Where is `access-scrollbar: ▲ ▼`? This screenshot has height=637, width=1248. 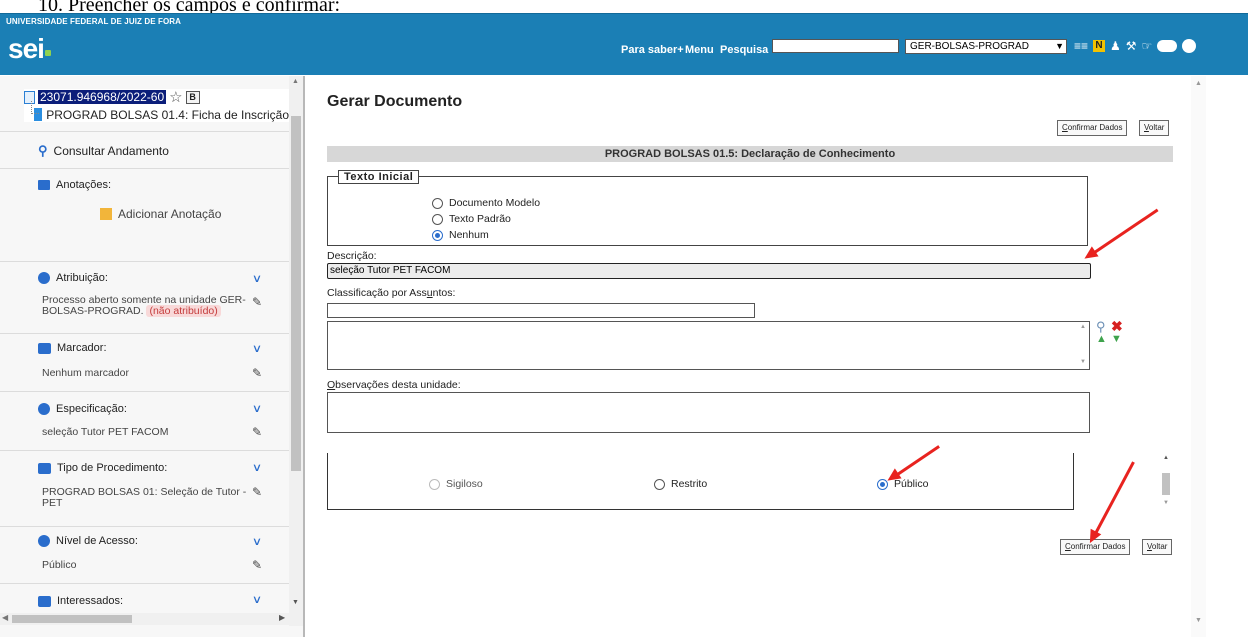 access-scrollbar: ▲ ▼ is located at coordinates (1166, 481).